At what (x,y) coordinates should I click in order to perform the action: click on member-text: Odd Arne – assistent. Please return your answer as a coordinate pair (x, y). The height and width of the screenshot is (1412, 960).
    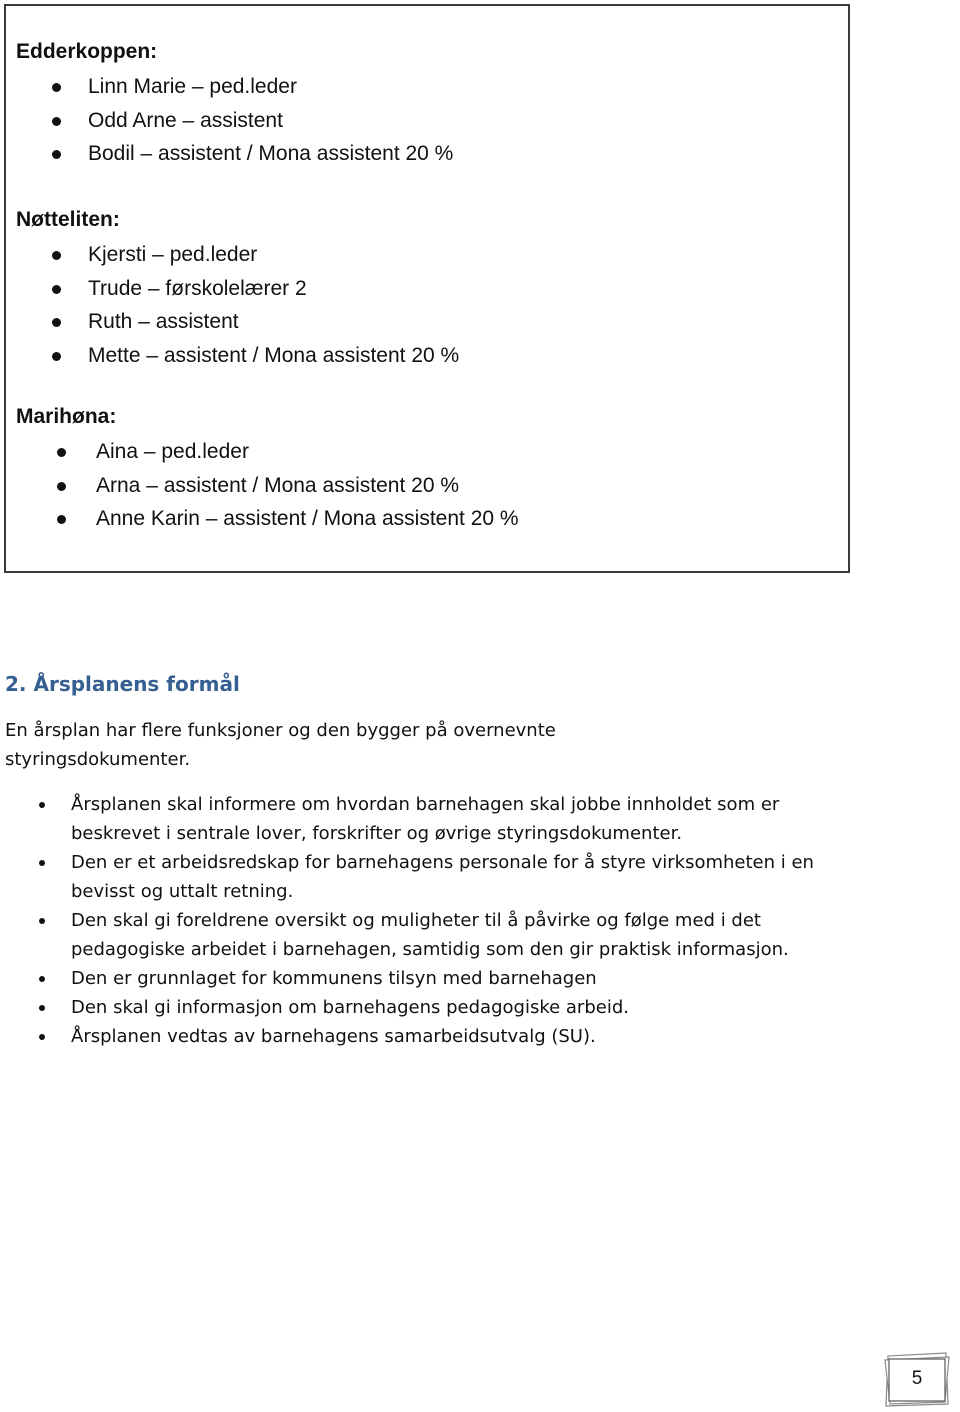
    Looking at the image, I should click on (185, 120).